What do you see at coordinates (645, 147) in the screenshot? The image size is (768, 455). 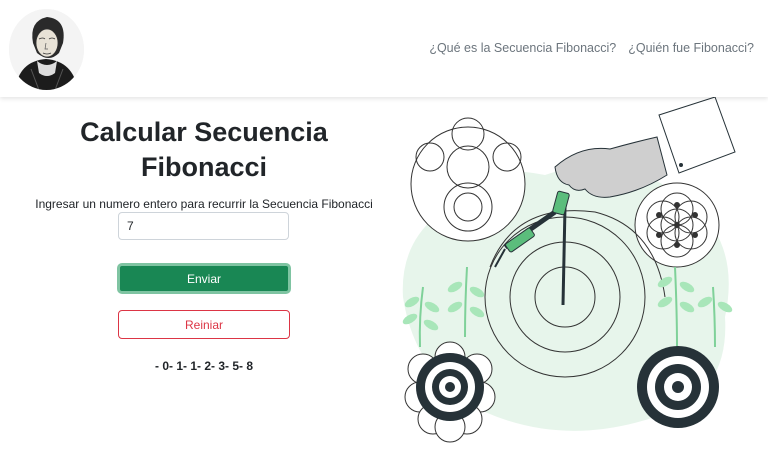 I see `hand-illustration` at bounding box center [645, 147].